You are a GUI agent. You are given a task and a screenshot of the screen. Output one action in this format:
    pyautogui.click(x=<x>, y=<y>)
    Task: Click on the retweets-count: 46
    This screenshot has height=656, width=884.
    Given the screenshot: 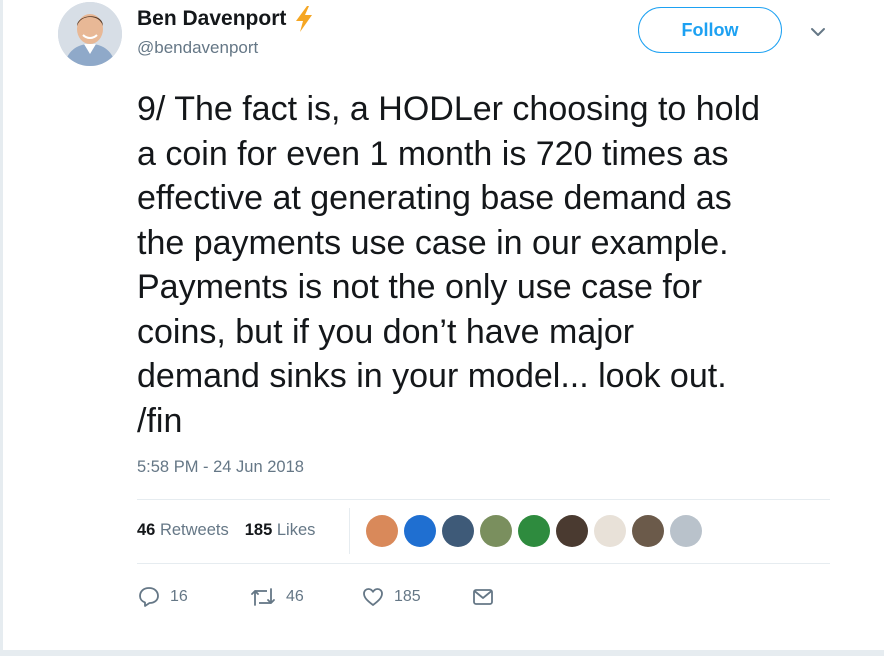 What is the action you would take?
    pyautogui.click(x=146, y=530)
    